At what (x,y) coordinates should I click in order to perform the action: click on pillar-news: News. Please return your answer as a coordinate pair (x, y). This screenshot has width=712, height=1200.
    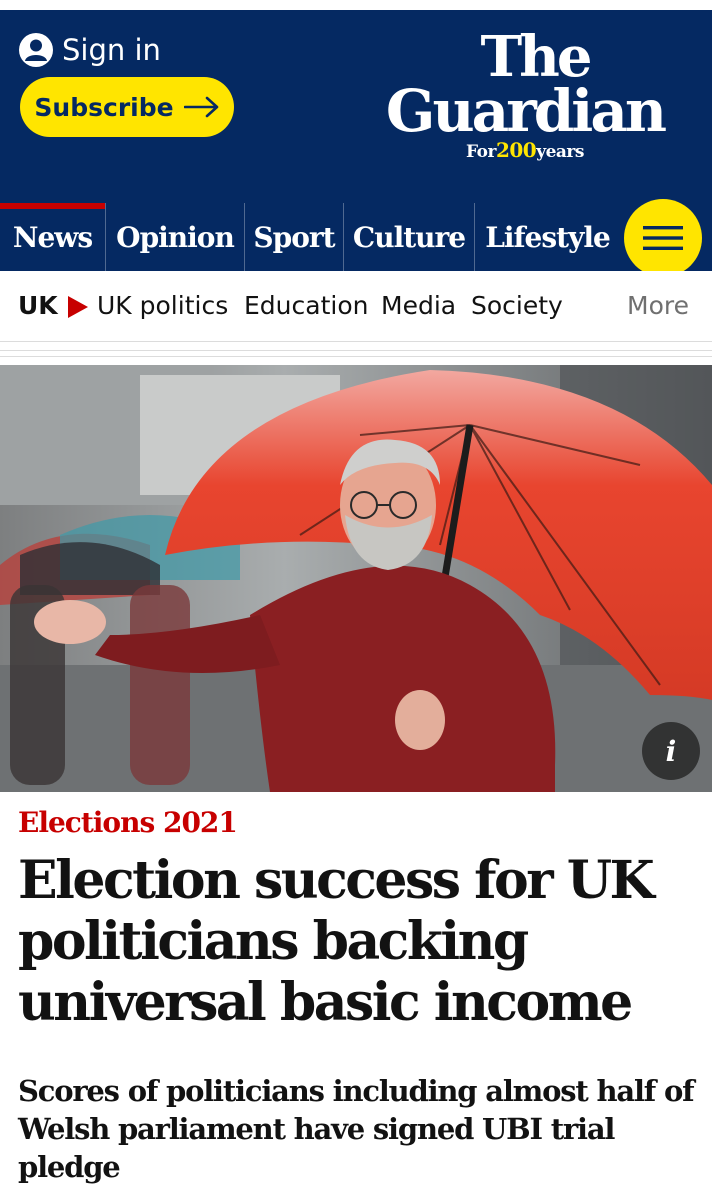
    Looking at the image, I should click on (53, 237).